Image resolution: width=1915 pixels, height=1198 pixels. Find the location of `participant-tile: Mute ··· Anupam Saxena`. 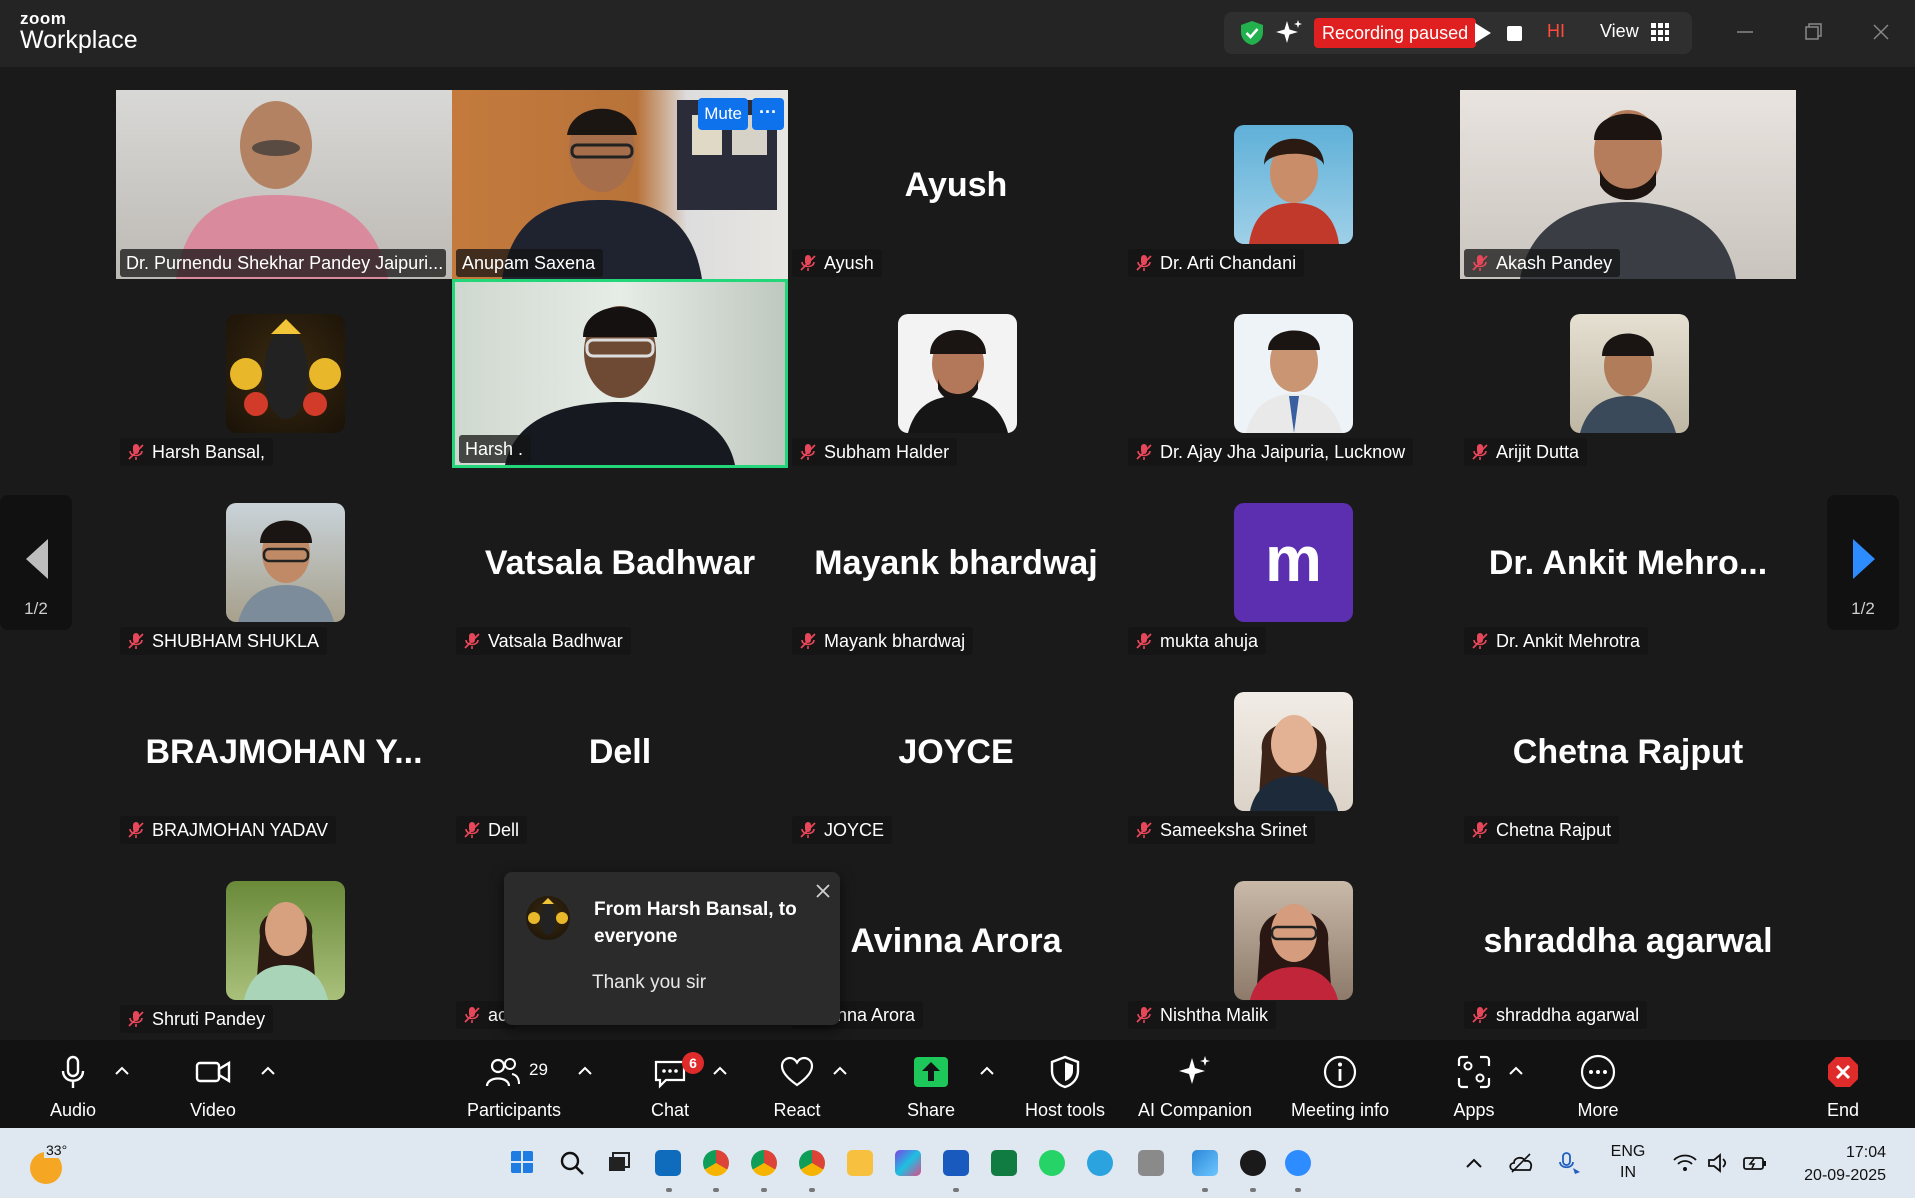

participant-tile: Mute ··· Anupam Saxena is located at coordinates (620, 184).